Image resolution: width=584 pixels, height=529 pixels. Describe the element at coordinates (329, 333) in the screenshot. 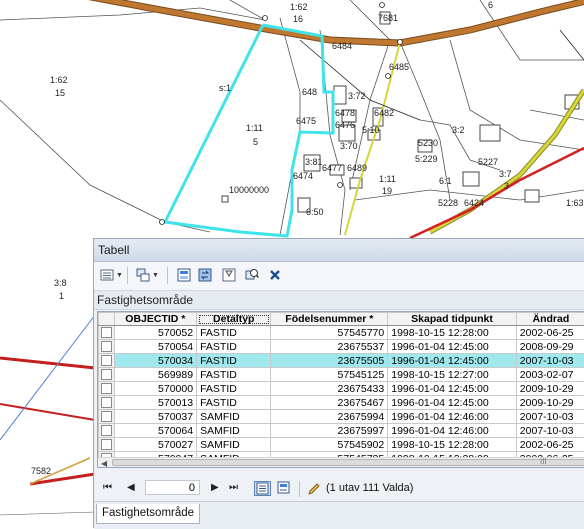

I see `cell-fodelsenummer: 57545770` at that location.